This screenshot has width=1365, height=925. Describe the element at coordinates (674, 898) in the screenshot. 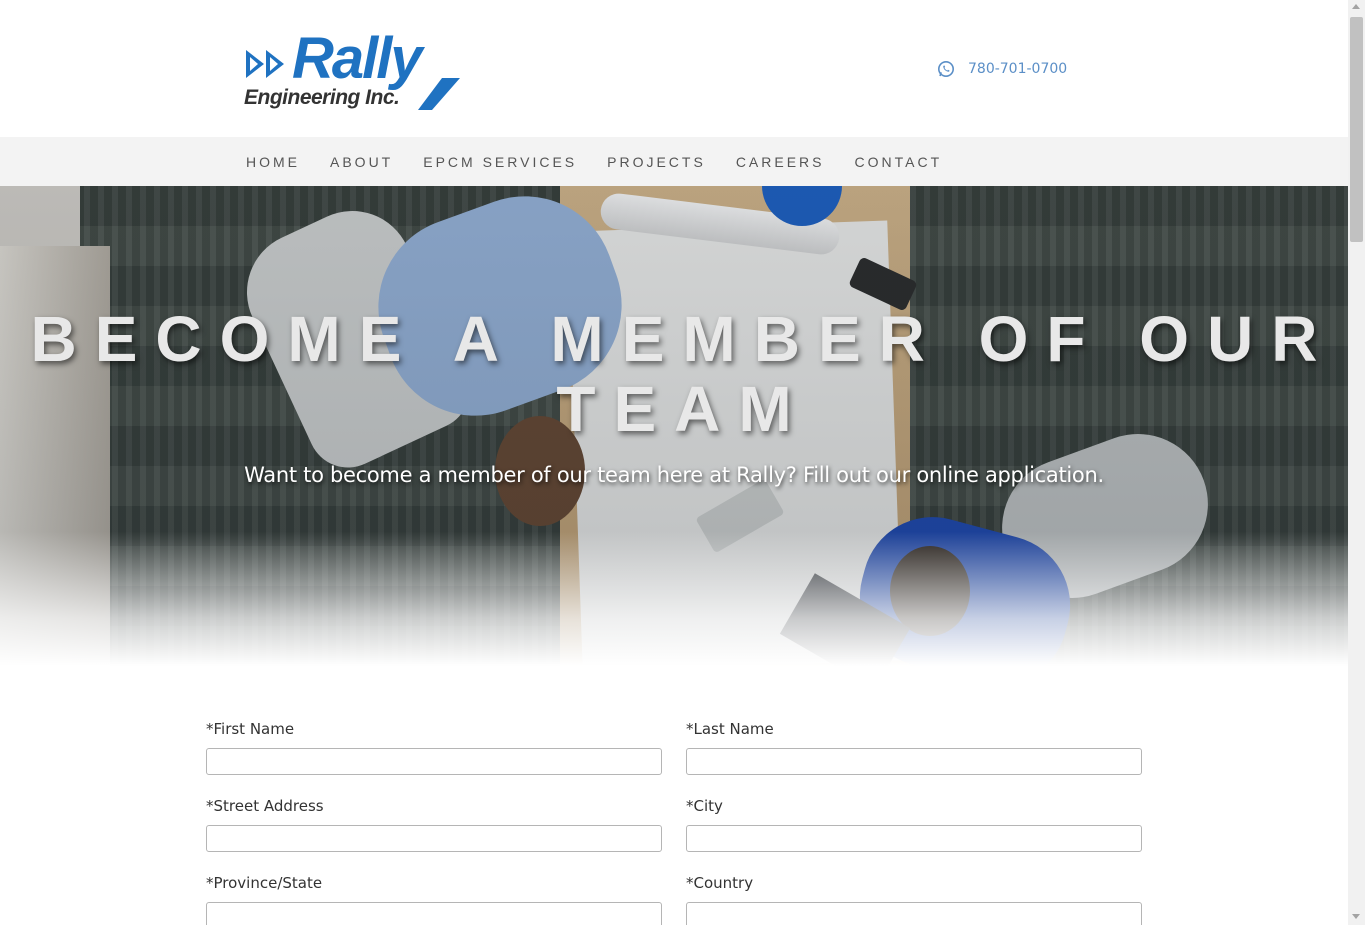

I see `form-row: *Province/State *Country` at that location.